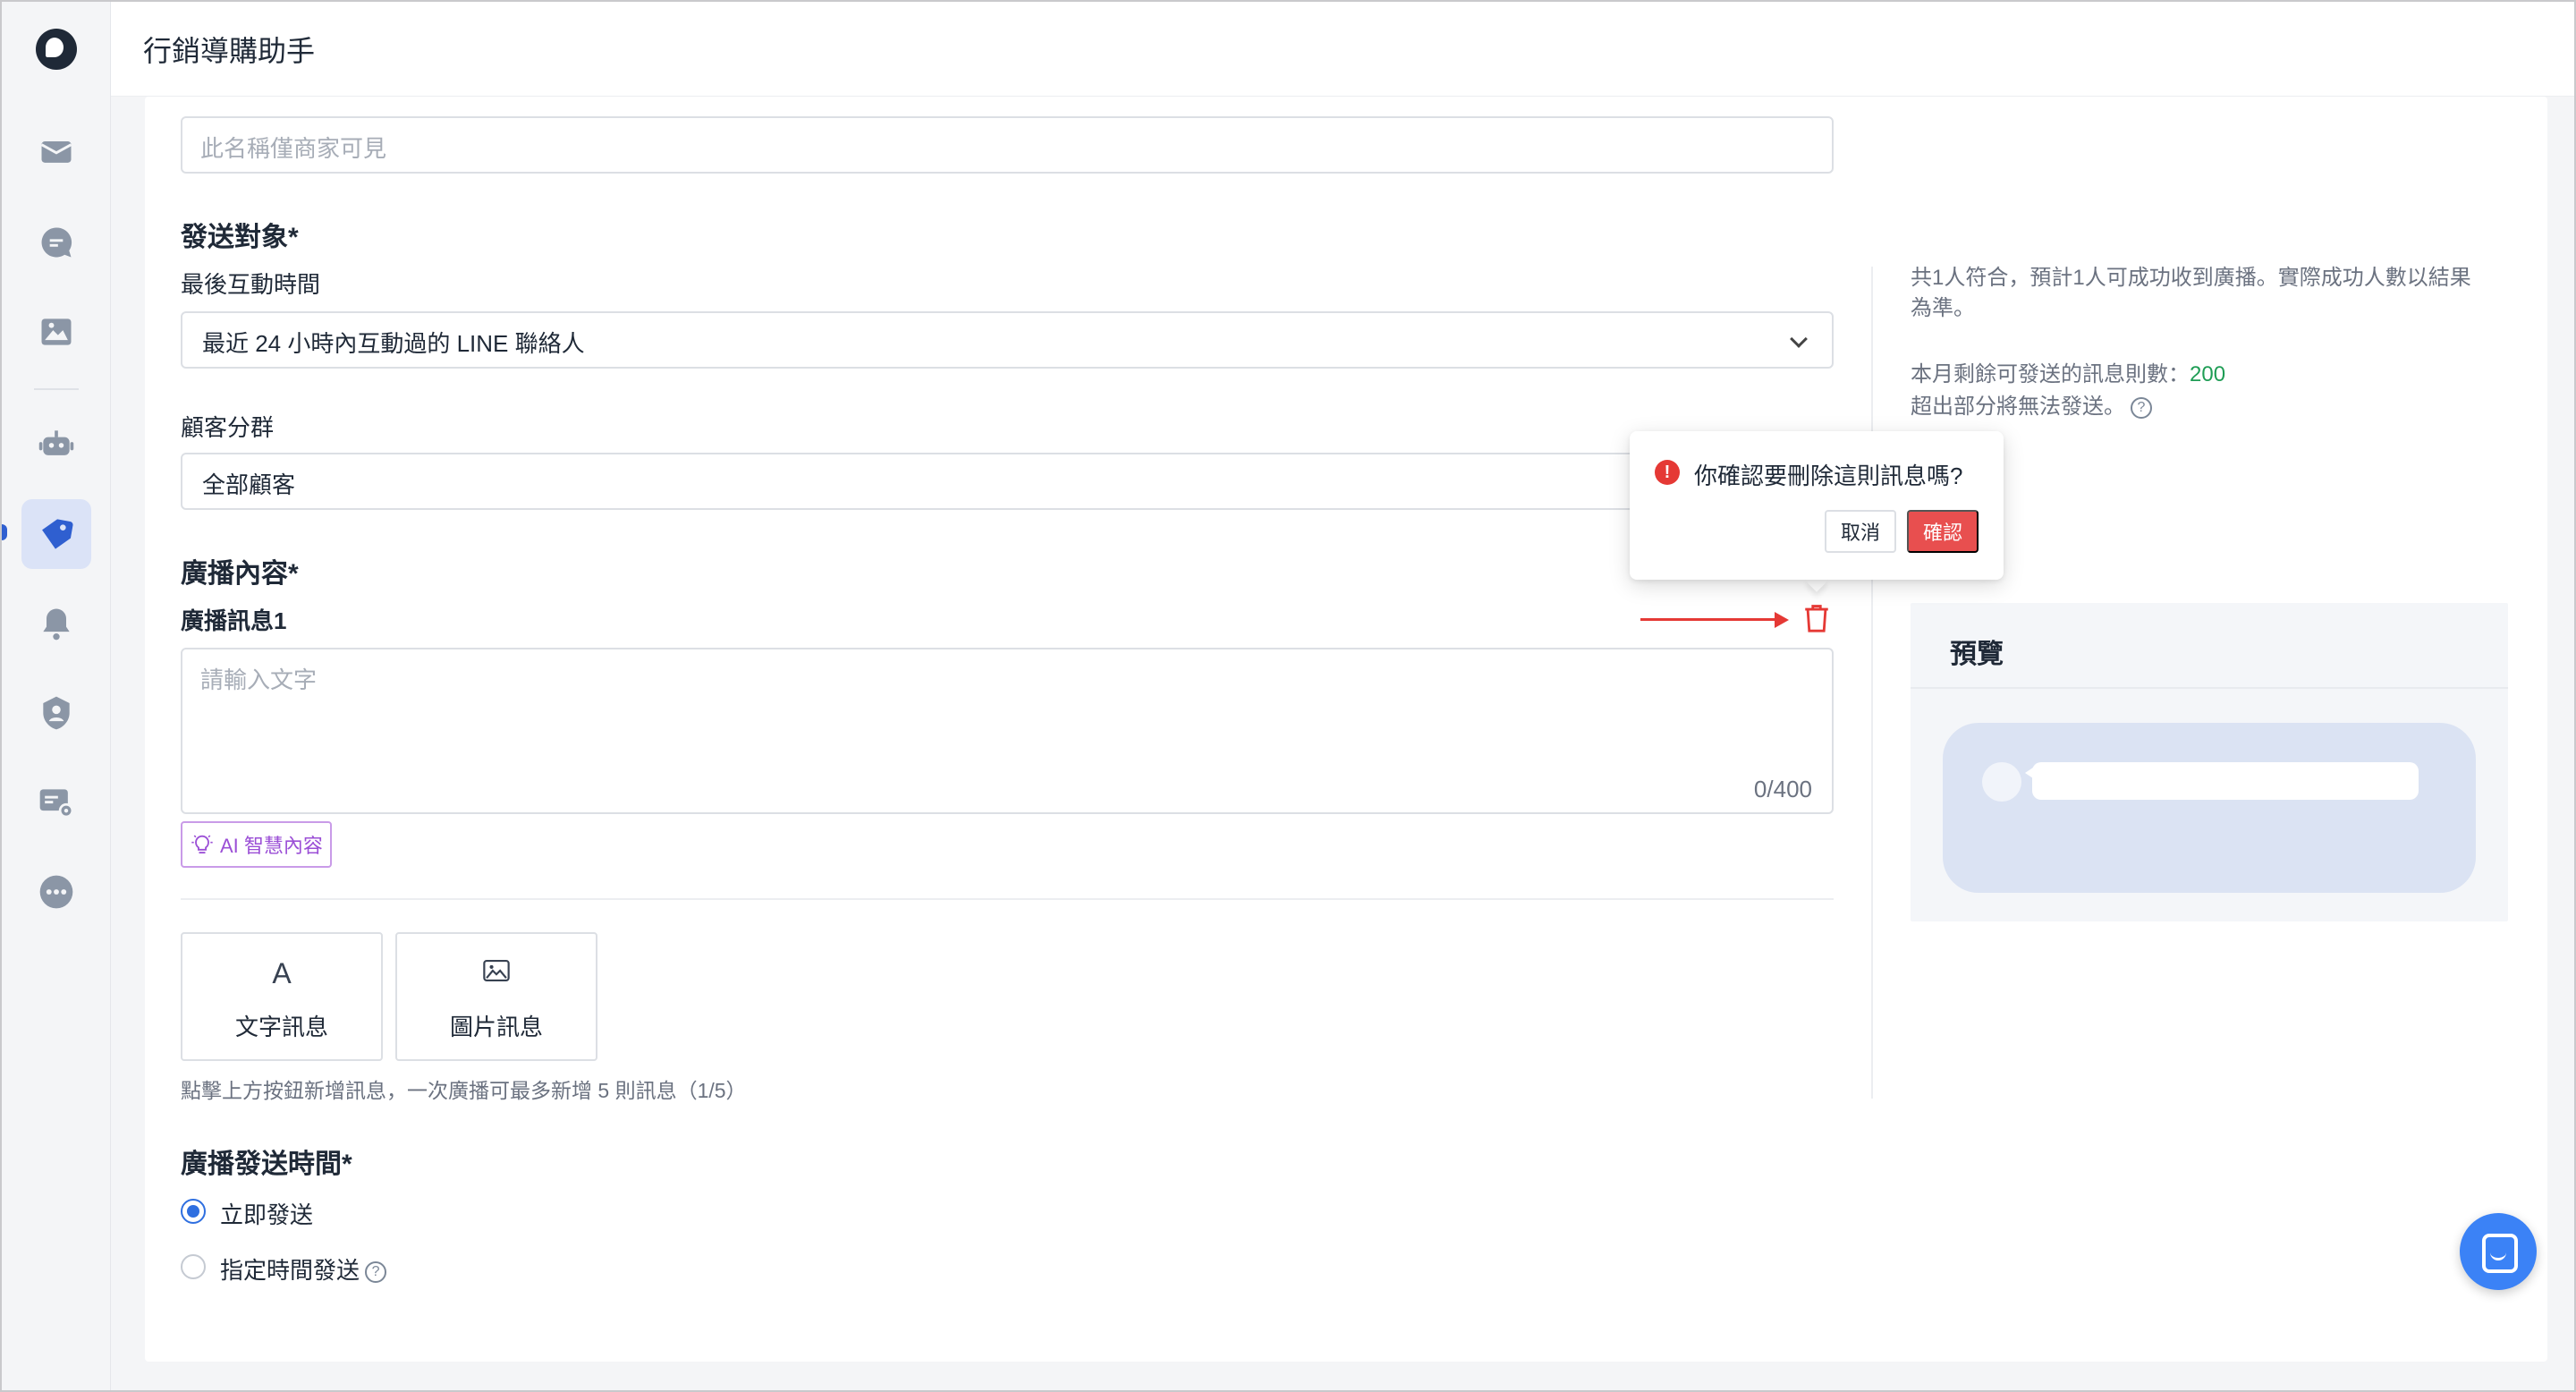 The width and height of the screenshot is (2576, 1392). What do you see at coordinates (1782, 789) in the screenshot?
I see `message-counter: 0/400` at bounding box center [1782, 789].